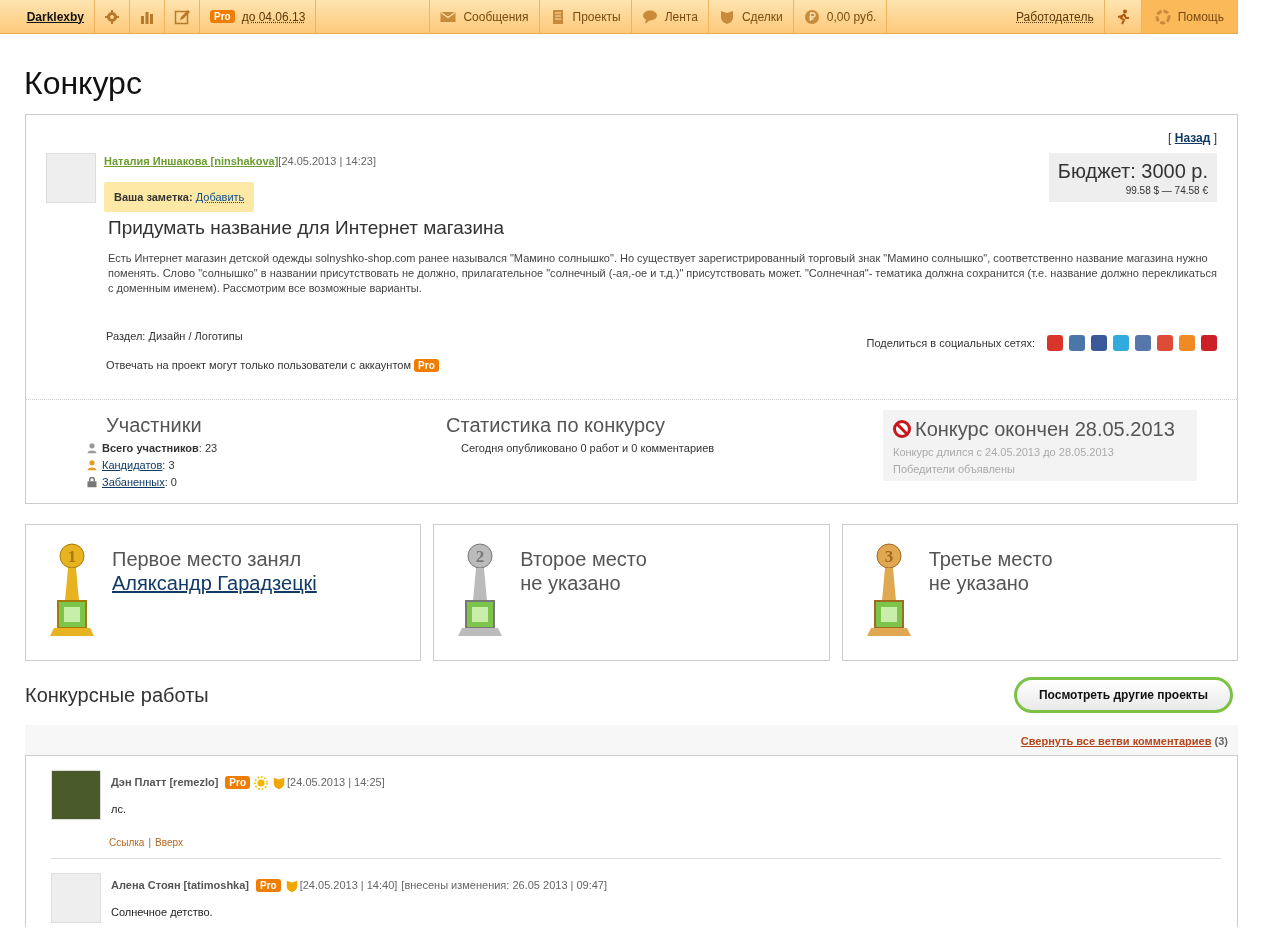 The height and width of the screenshot is (933, 1280). What do you see at coordinates (1192, 138) in the screenshot?
I see `back-link: Назад` at bounding box center [1192, 138].